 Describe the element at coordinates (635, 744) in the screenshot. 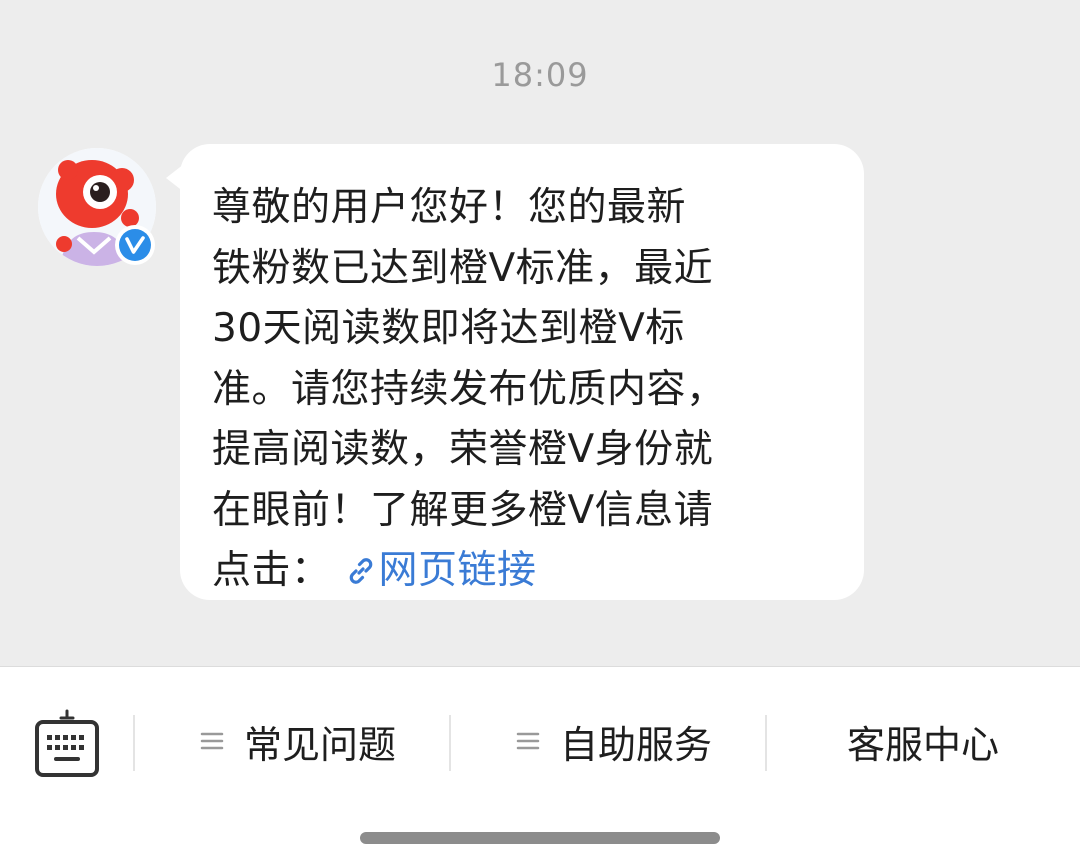

I see `menu-item-label: 自助服务` at that location.